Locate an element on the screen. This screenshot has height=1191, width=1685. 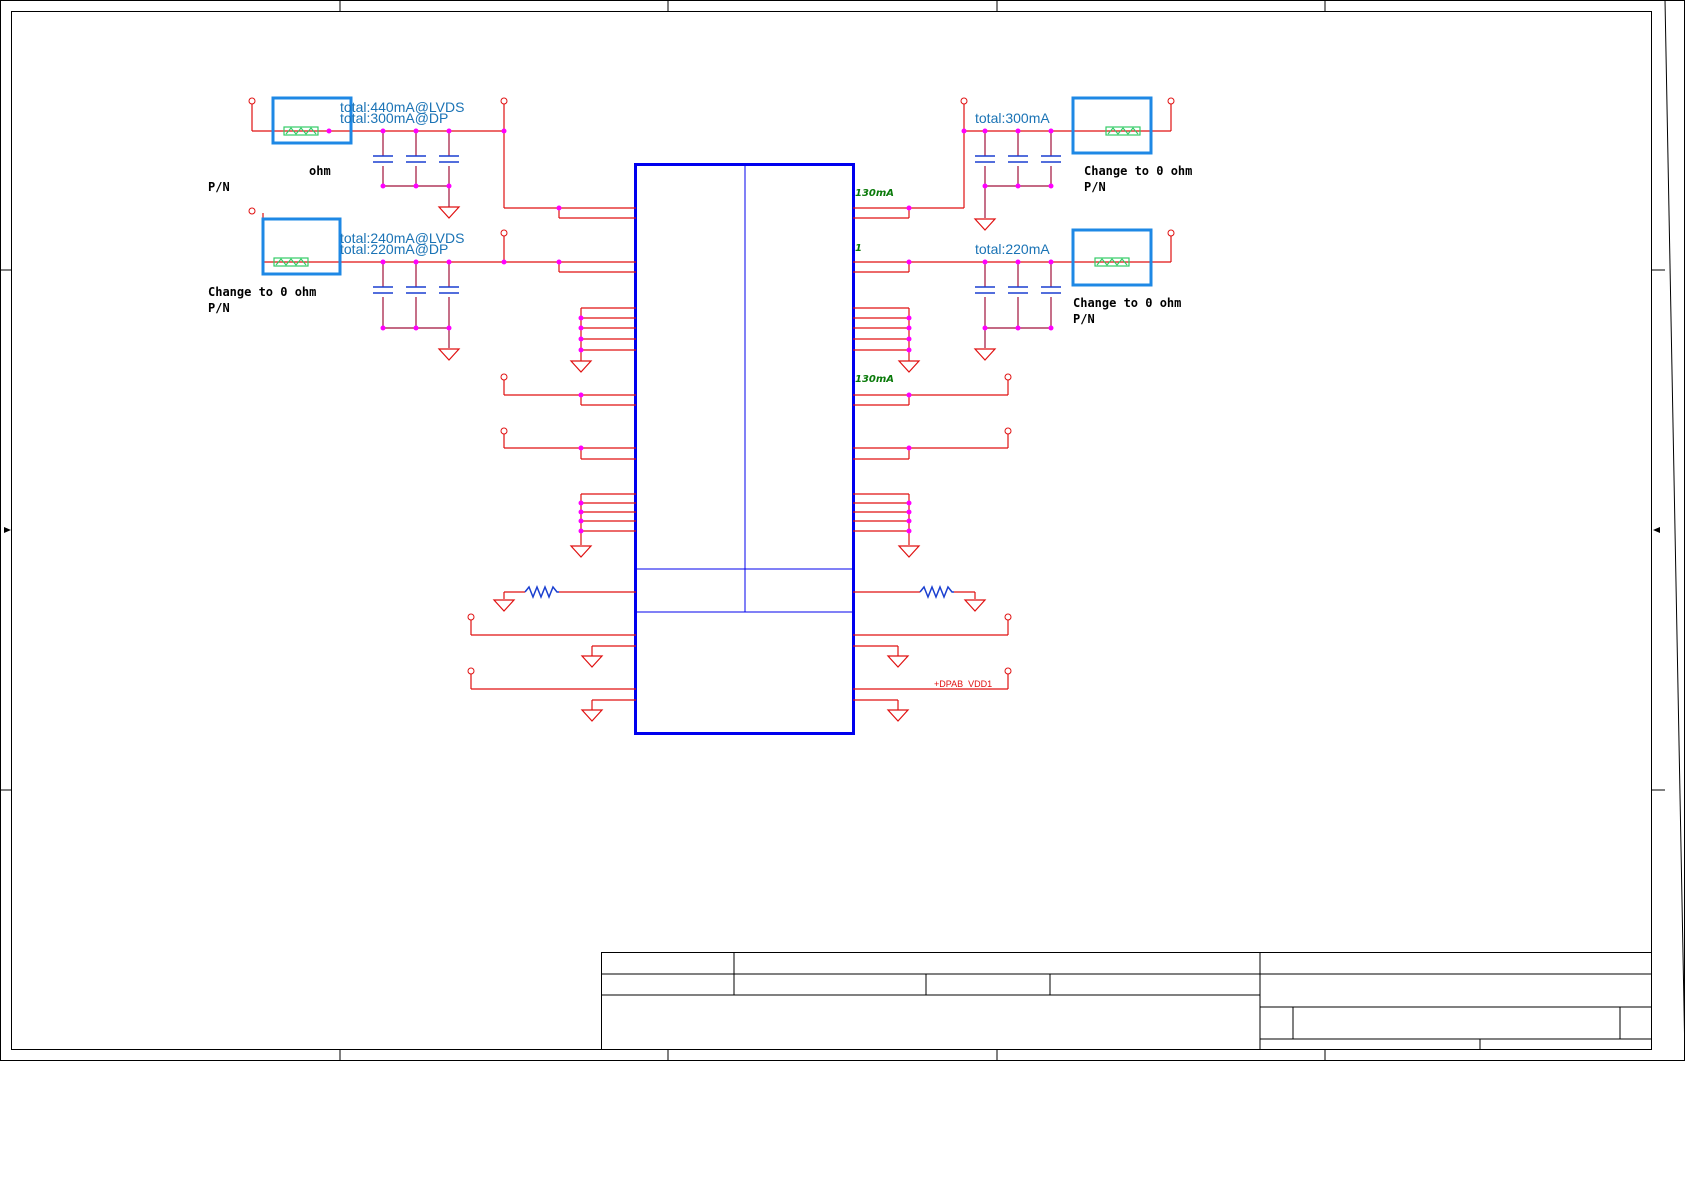
capacitor-icons is located at coordinates (717, 224).